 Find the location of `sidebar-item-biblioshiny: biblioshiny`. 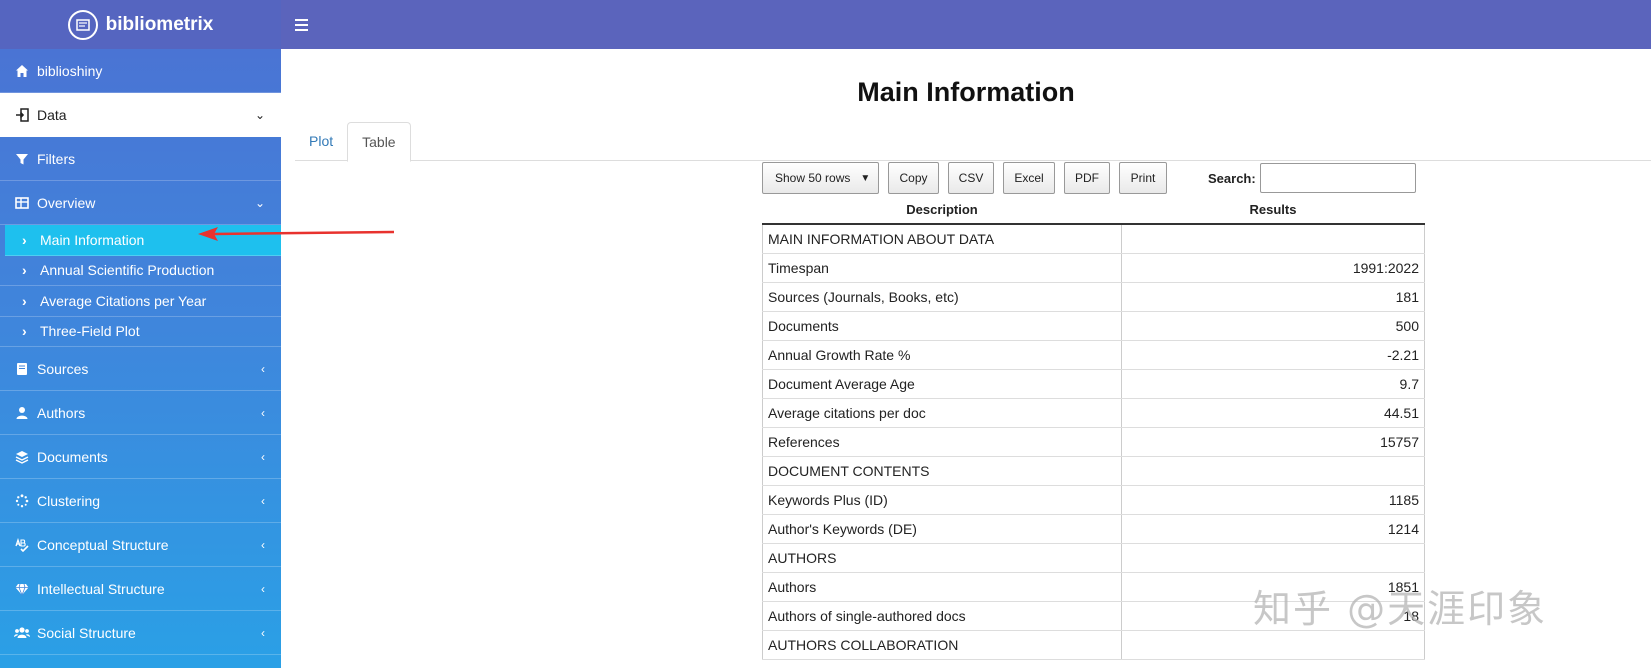

sidebar-item-biblioshiny: biblioshiny is located at coordinates (140, 71).